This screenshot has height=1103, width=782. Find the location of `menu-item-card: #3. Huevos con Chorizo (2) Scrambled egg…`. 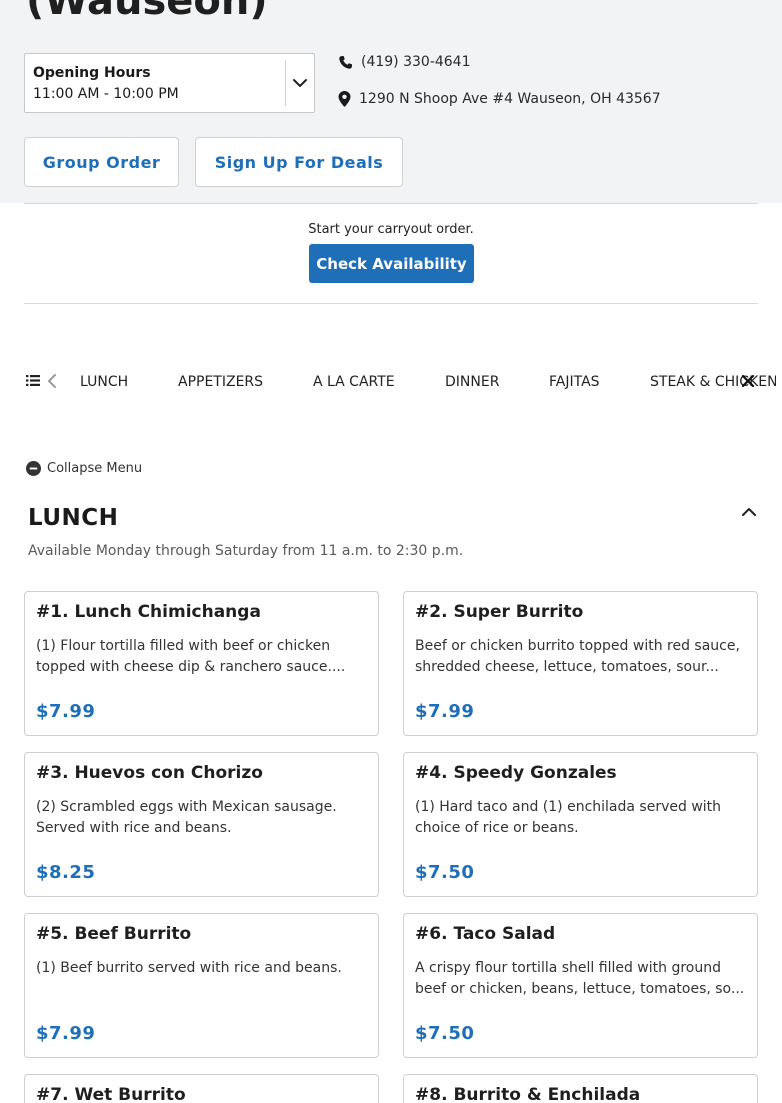

menu-item-card: #3. Huevos con Chorizo (2) Scrambled egg… is located at coordinates (201, 824).